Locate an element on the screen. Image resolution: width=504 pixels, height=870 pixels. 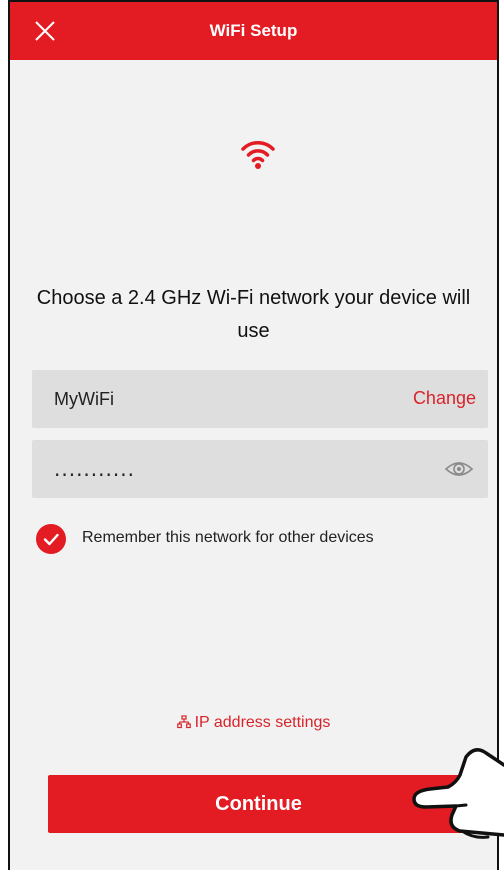
change-network-link: Change is located at coordinates (444, 398).